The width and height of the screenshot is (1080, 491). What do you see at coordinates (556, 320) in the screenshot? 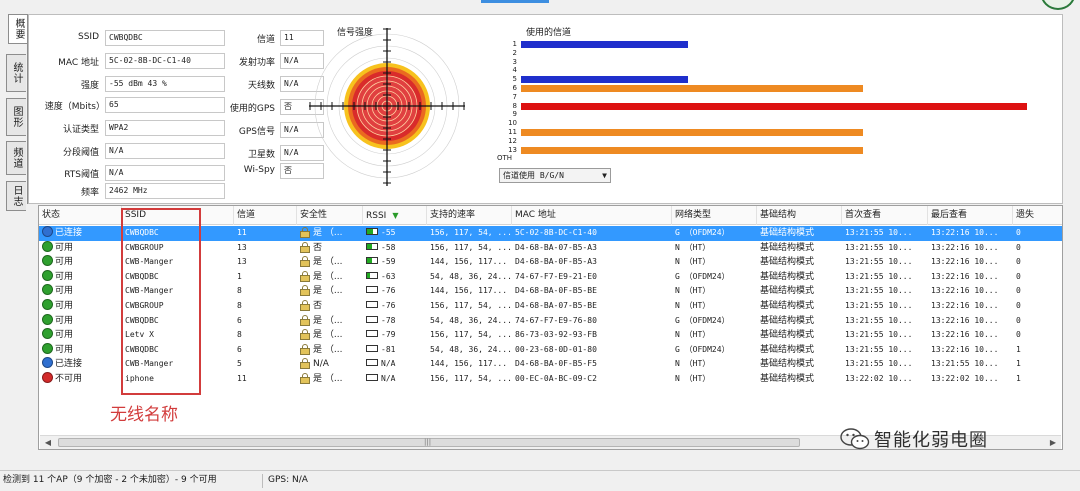
I see `cell-text: 74-67-F7-E9-76-80` at bounding box center [556, 320].